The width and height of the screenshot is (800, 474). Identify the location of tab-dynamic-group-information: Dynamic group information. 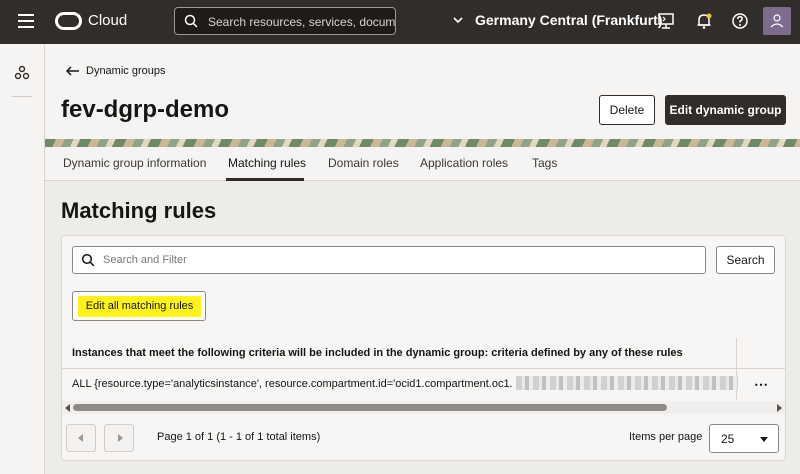
(134, 163).